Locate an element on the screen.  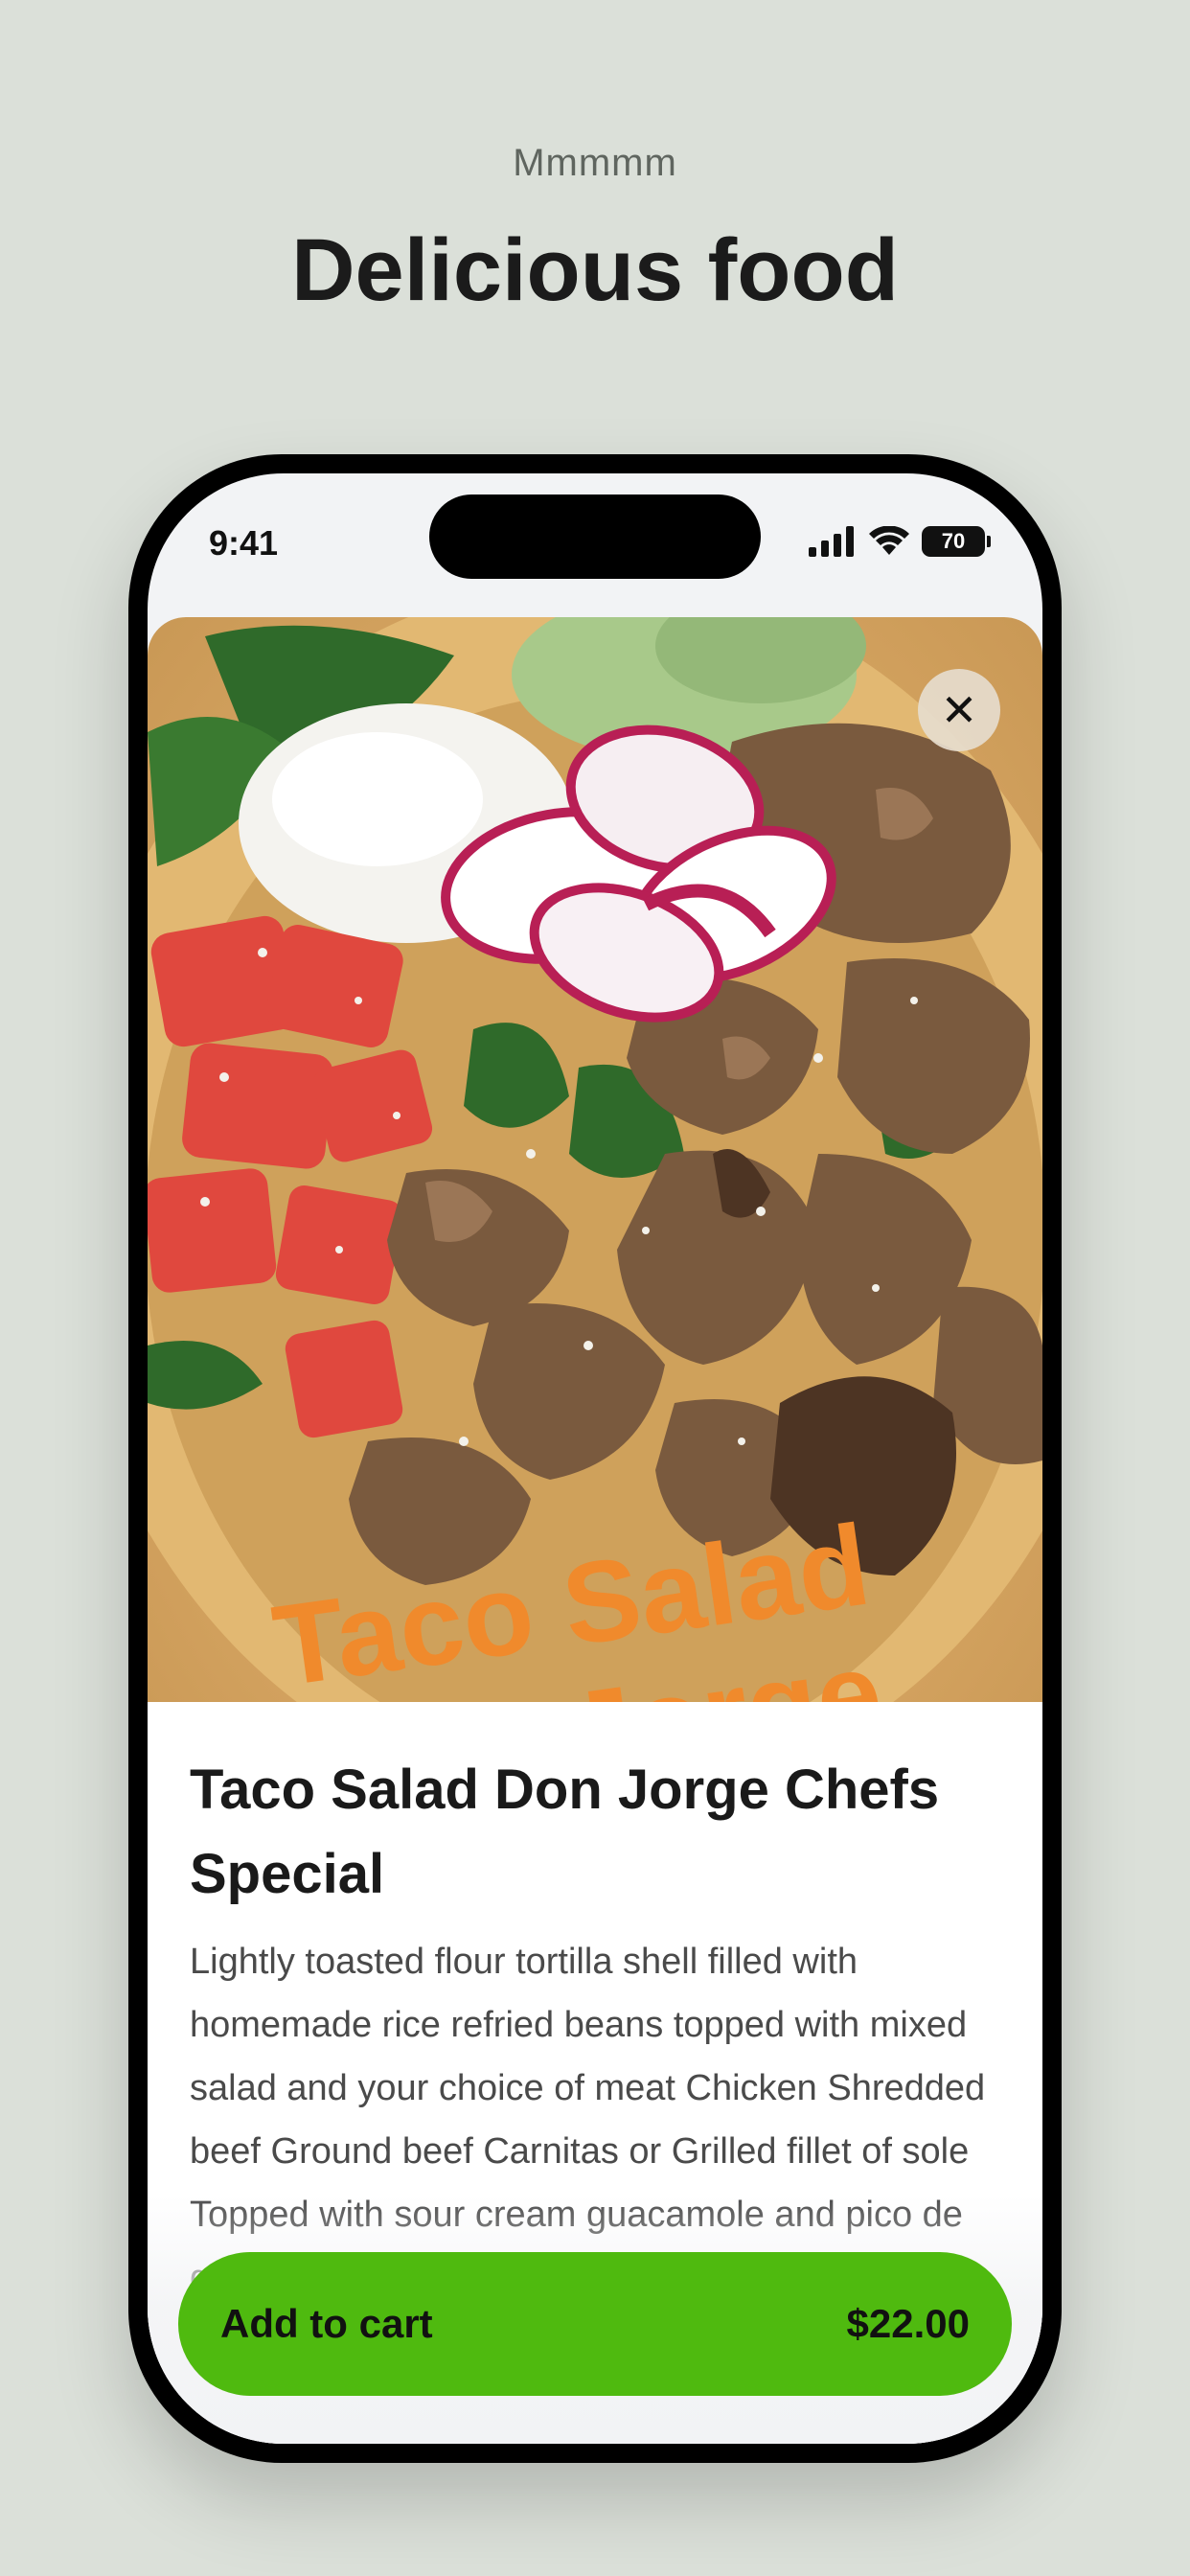
page-kicker: Mmmmm is located at coordinates (595, 163).